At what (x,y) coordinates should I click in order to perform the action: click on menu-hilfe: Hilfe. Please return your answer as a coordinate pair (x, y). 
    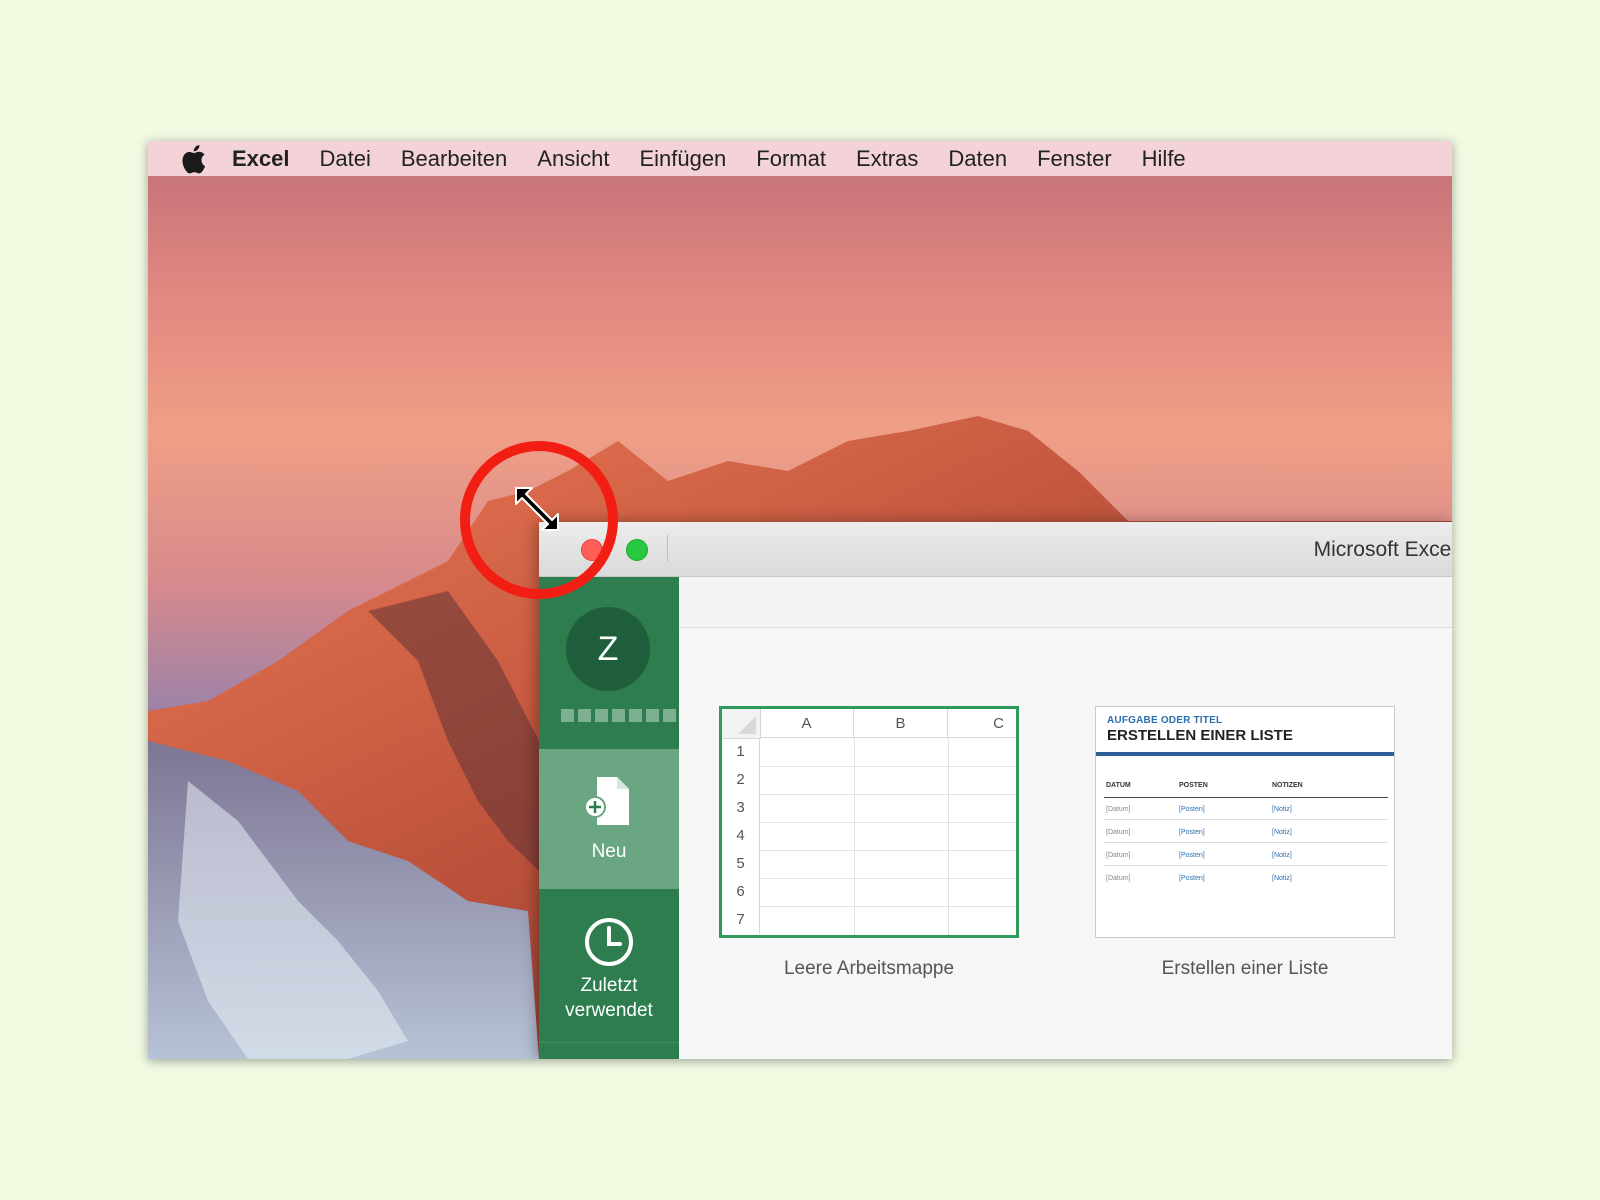
    Looking at the image, I should click on (1164, 159).